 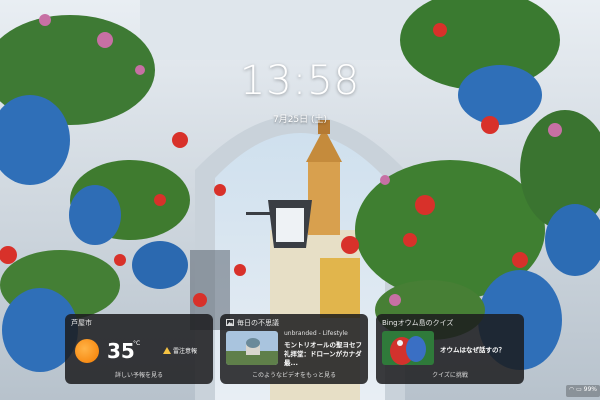 What do you see at coordinates (294, 374) in the screenshot?
I see `news-more-link: このようなビデオをもっと見る` at bounding box center [294, 374].